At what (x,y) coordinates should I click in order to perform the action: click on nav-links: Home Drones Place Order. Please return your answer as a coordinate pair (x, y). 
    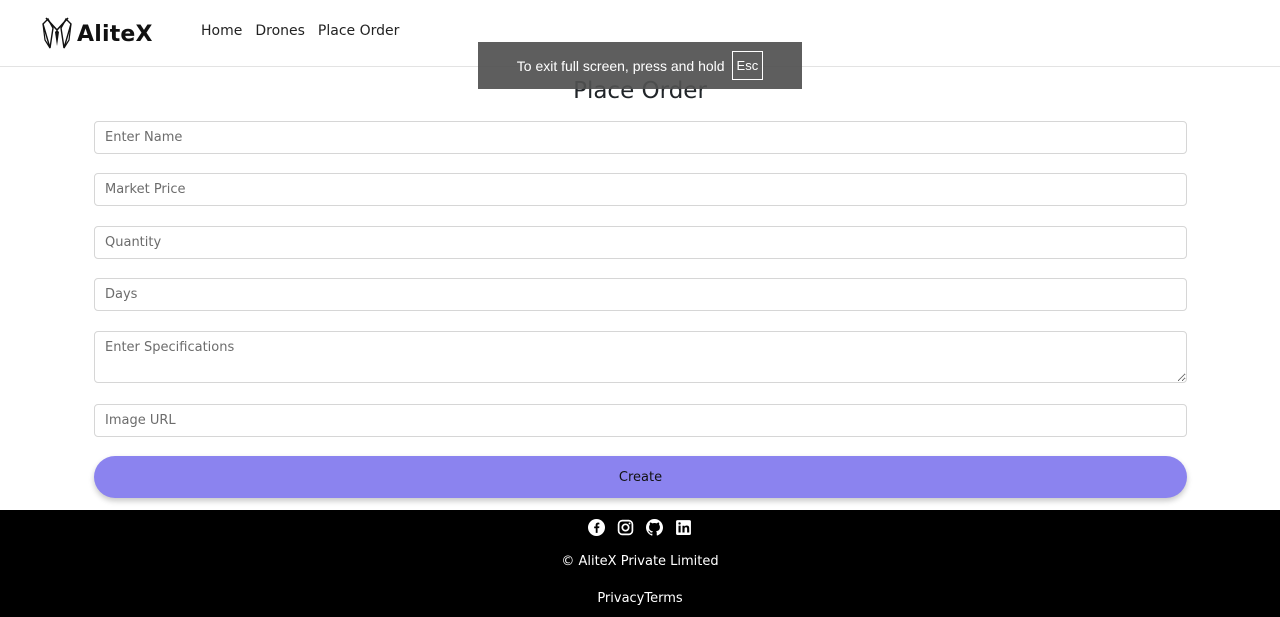
    Looking at the image, I should click on (300, 31).